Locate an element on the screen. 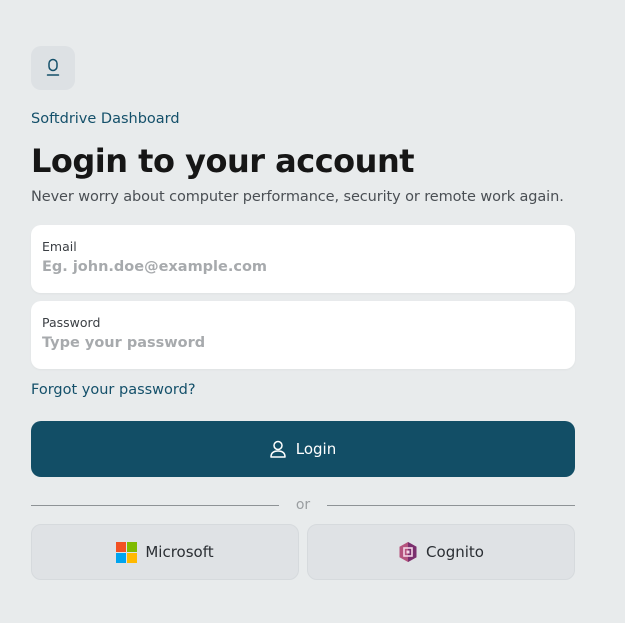 The image size is (625, 623). cognito-login-button: Cognito is located at coordinates (441, 552).